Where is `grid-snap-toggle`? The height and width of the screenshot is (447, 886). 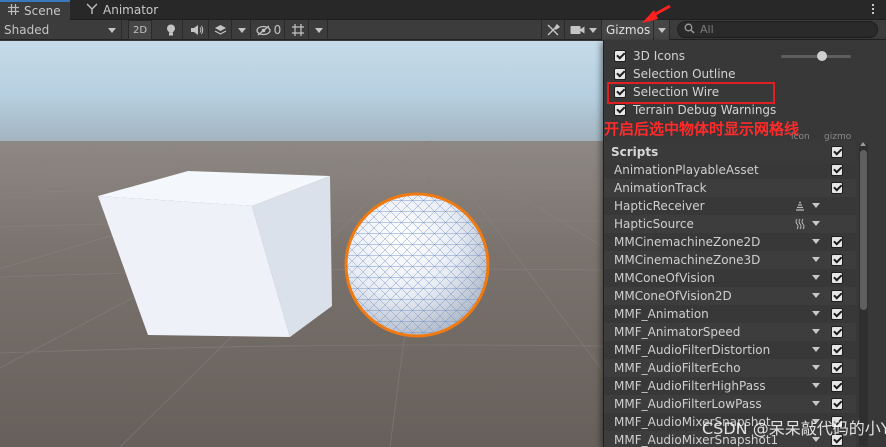 grid-snap-toggle is located at coordinates (298, 30).